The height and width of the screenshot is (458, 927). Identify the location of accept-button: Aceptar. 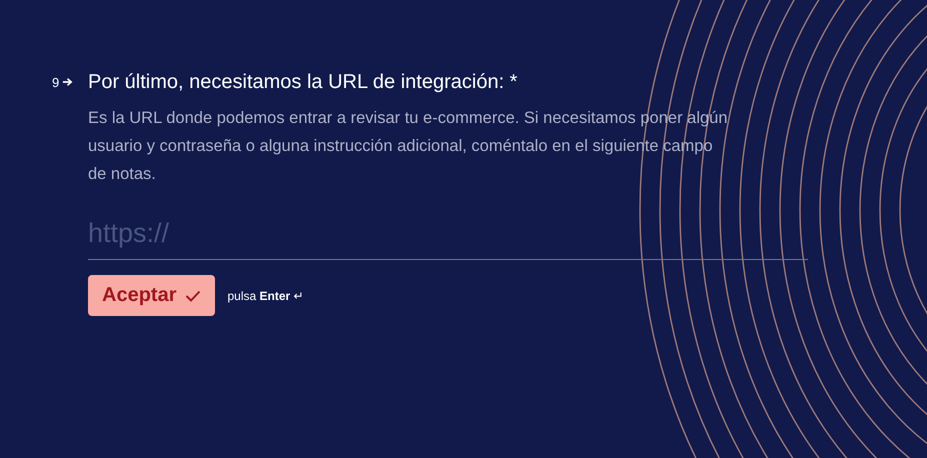
(152, 295).